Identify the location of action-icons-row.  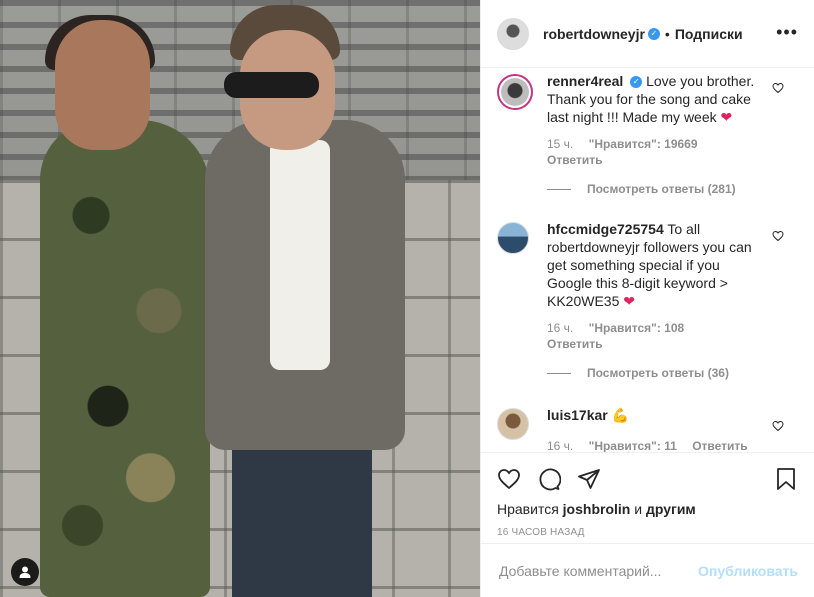
(647, 479).